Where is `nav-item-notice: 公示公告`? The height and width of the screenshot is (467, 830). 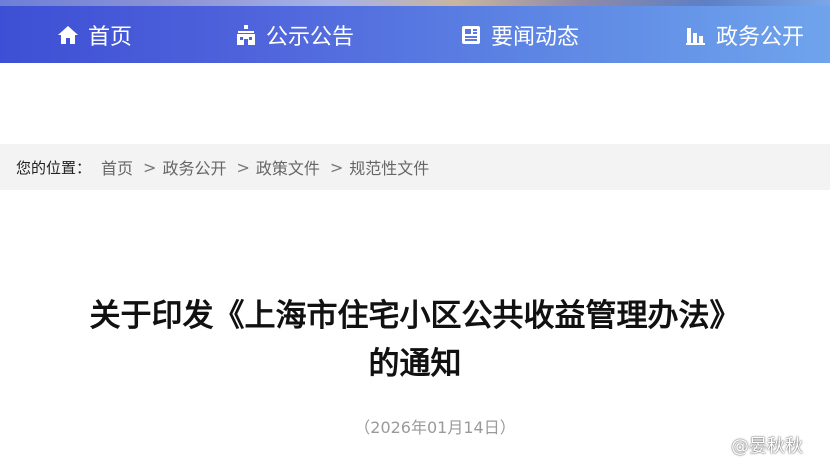
nav-item-notice: 公示公告 is located at coordinates (294, 34).